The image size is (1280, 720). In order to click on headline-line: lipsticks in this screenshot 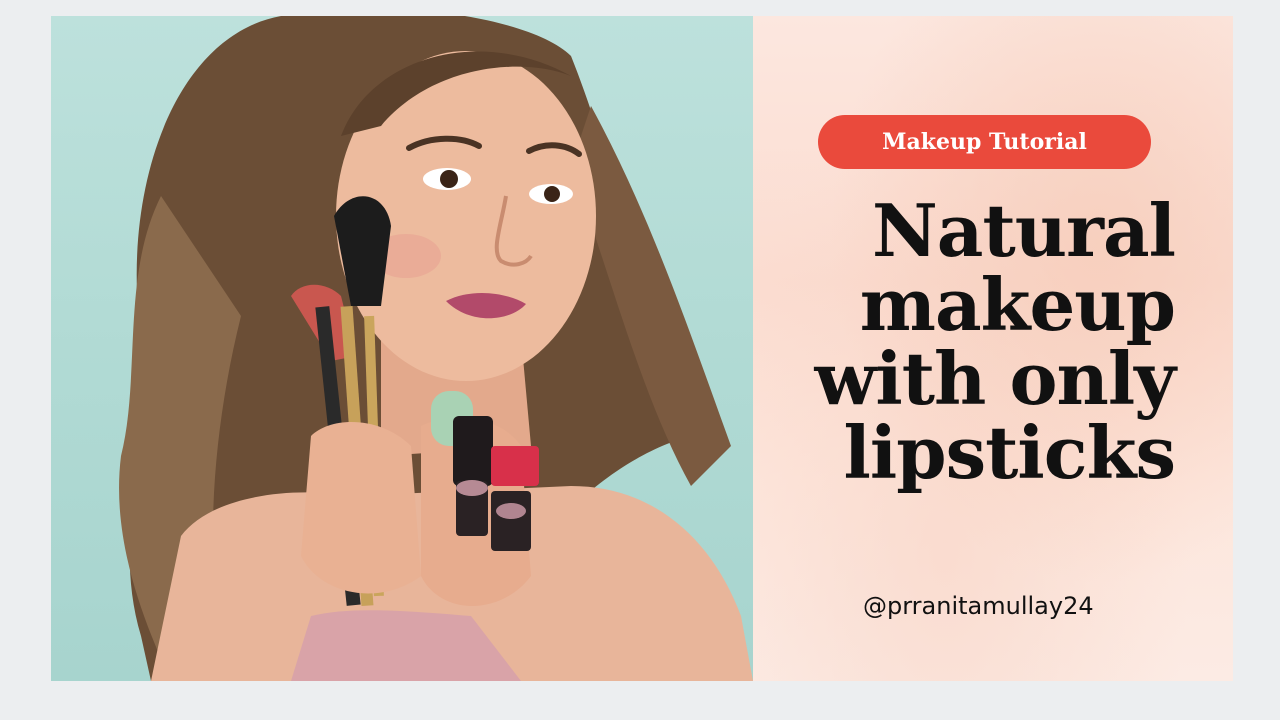, I will do `click(1009, 452)`.